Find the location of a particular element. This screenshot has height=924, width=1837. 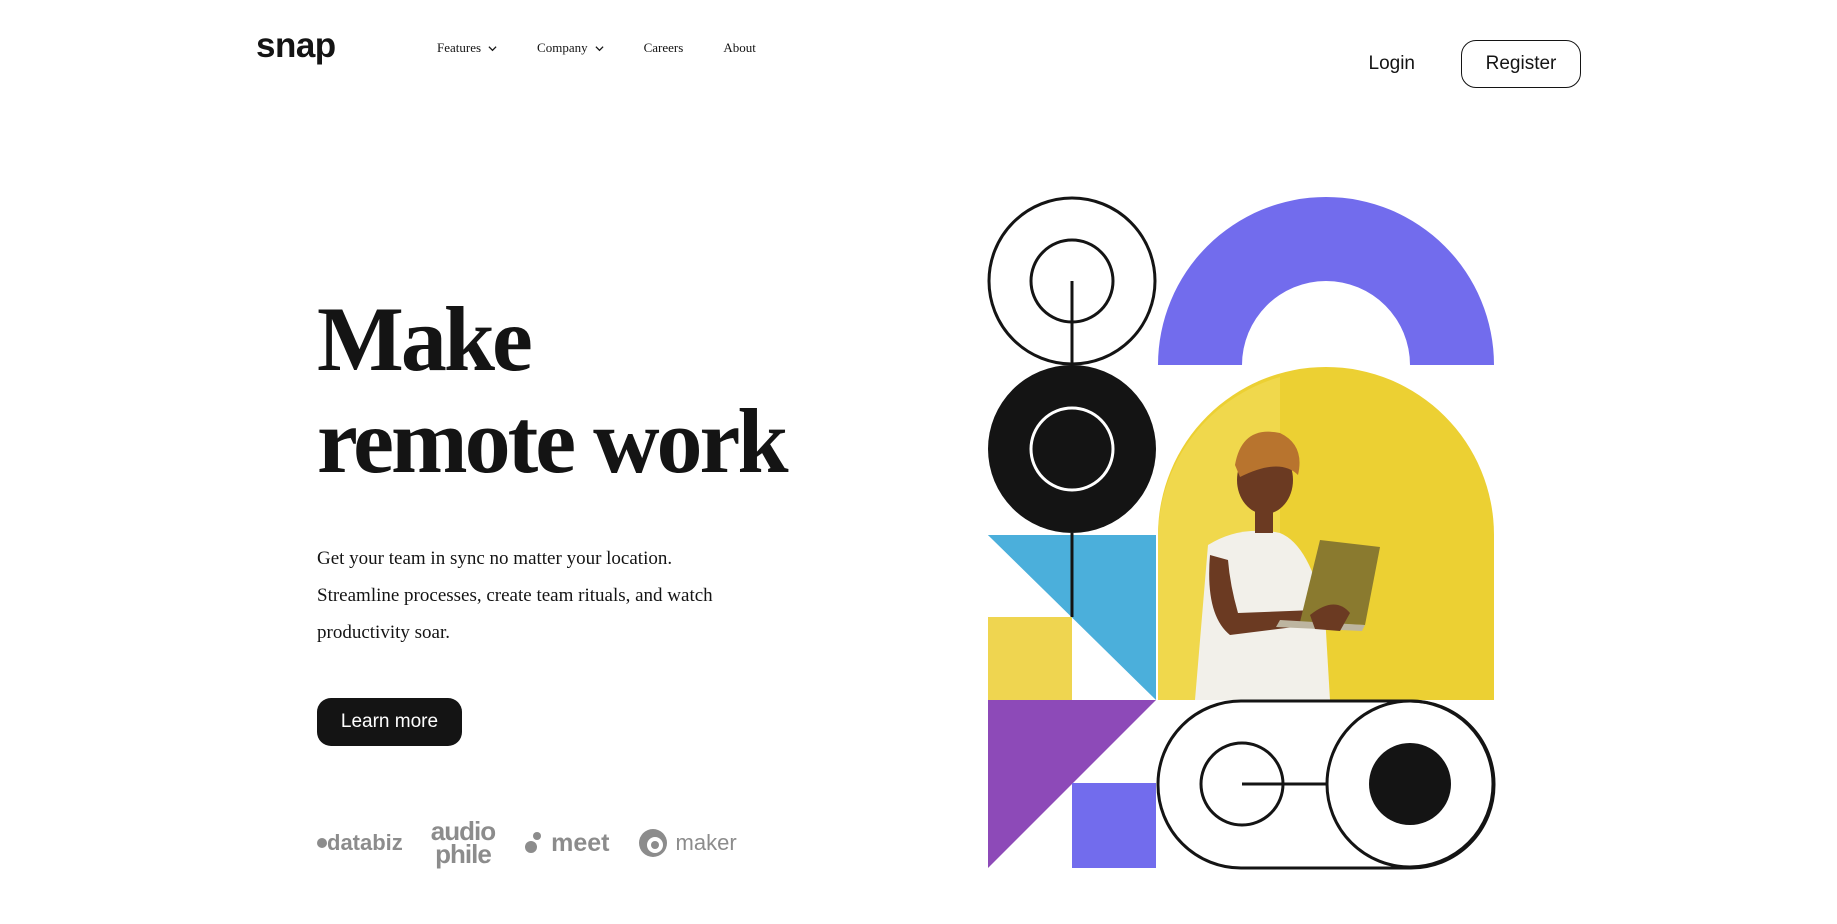

brand-logo: snap is located at coordinates (296, 46).